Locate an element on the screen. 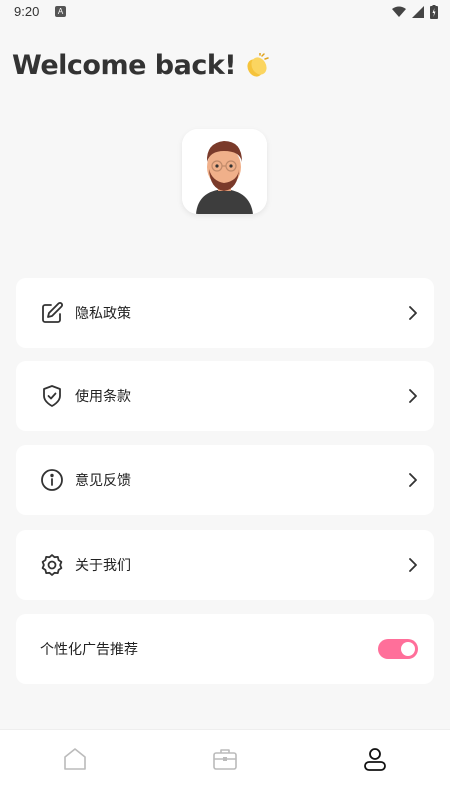 The image size is (450, 800). info-icon is located at coordinates (52, 480).